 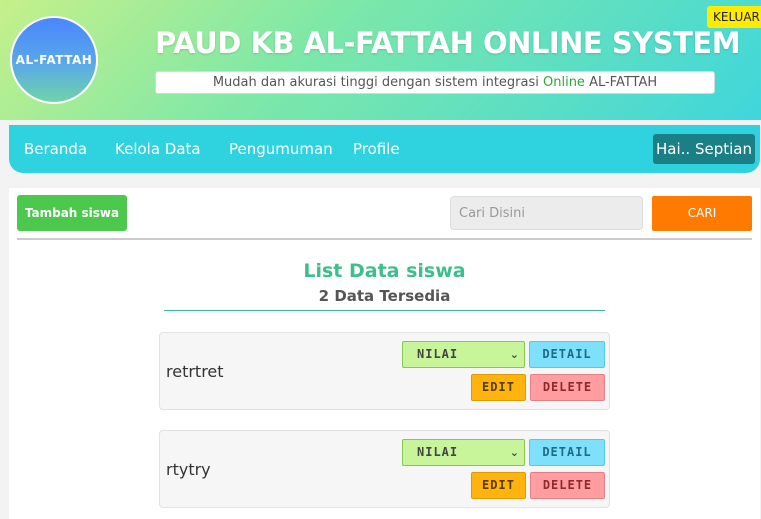 What do you see at coordinates (734, 17) in the screenshot?
I see `logout-button: KELUAR` at bounding box center [734, 17].